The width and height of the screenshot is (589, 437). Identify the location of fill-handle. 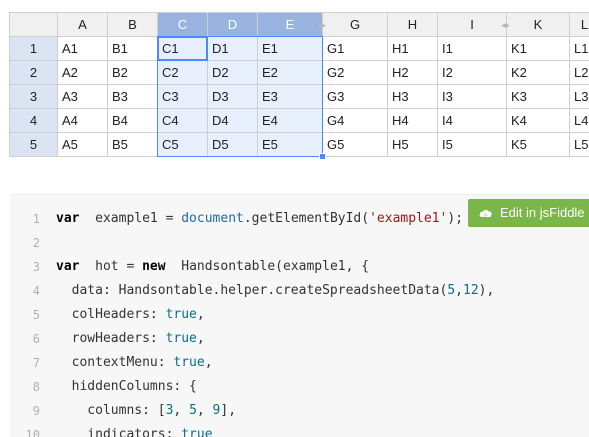
(322, 156).